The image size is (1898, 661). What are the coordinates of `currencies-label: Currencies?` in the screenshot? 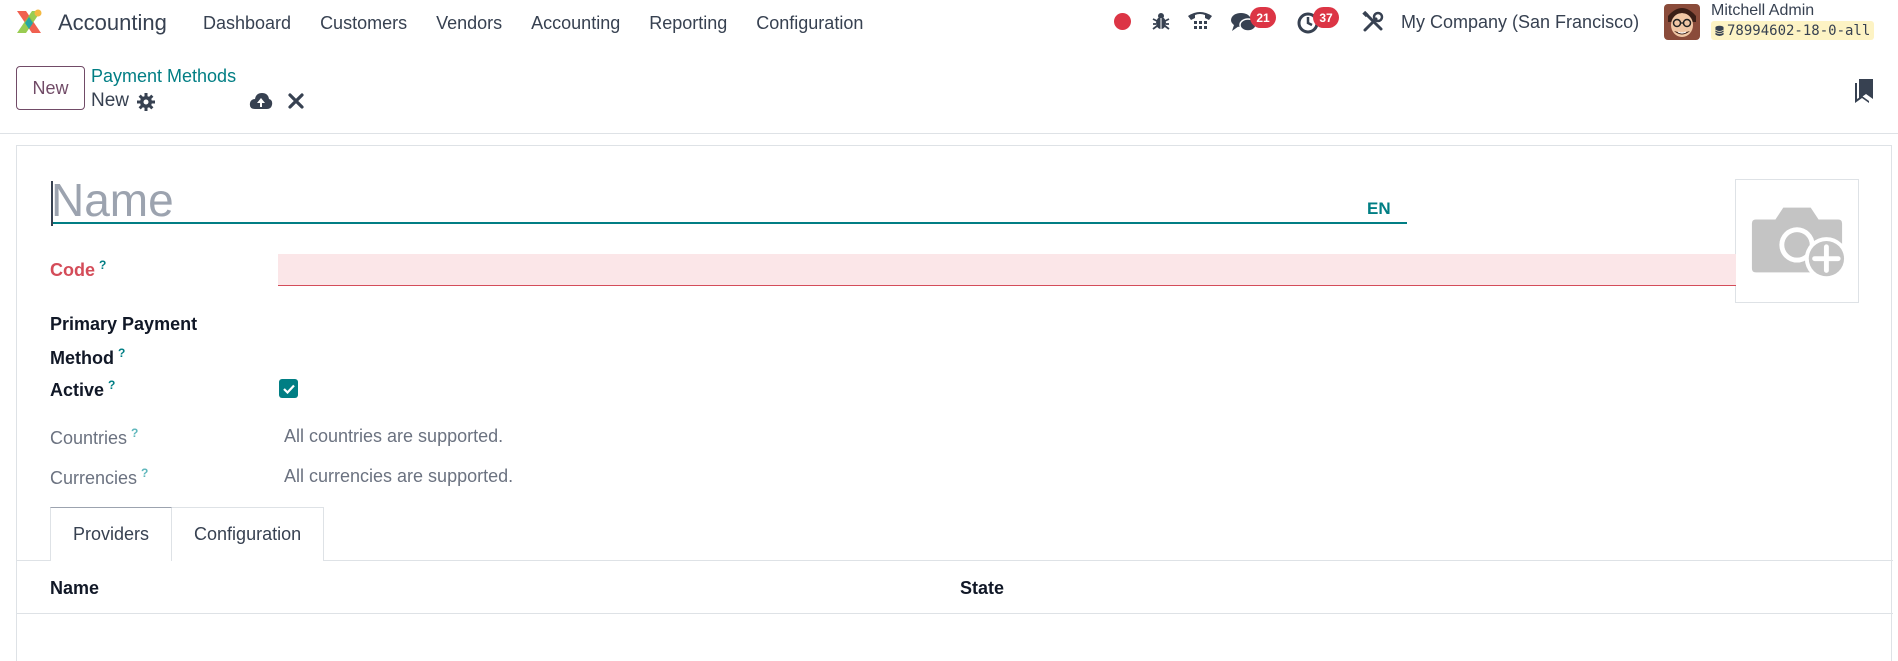 It's located at (99, 477).